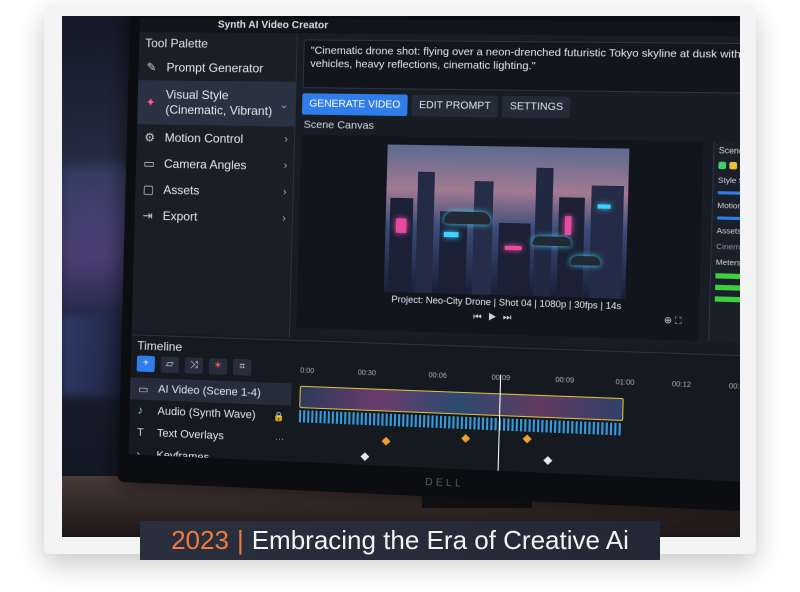 This screenshot has height=592, width=800. What do you see at coordinates (214, 191) in the screenshot?
I see `tool-assets: ▢ Assets ›` at bounding box center [214, 191].